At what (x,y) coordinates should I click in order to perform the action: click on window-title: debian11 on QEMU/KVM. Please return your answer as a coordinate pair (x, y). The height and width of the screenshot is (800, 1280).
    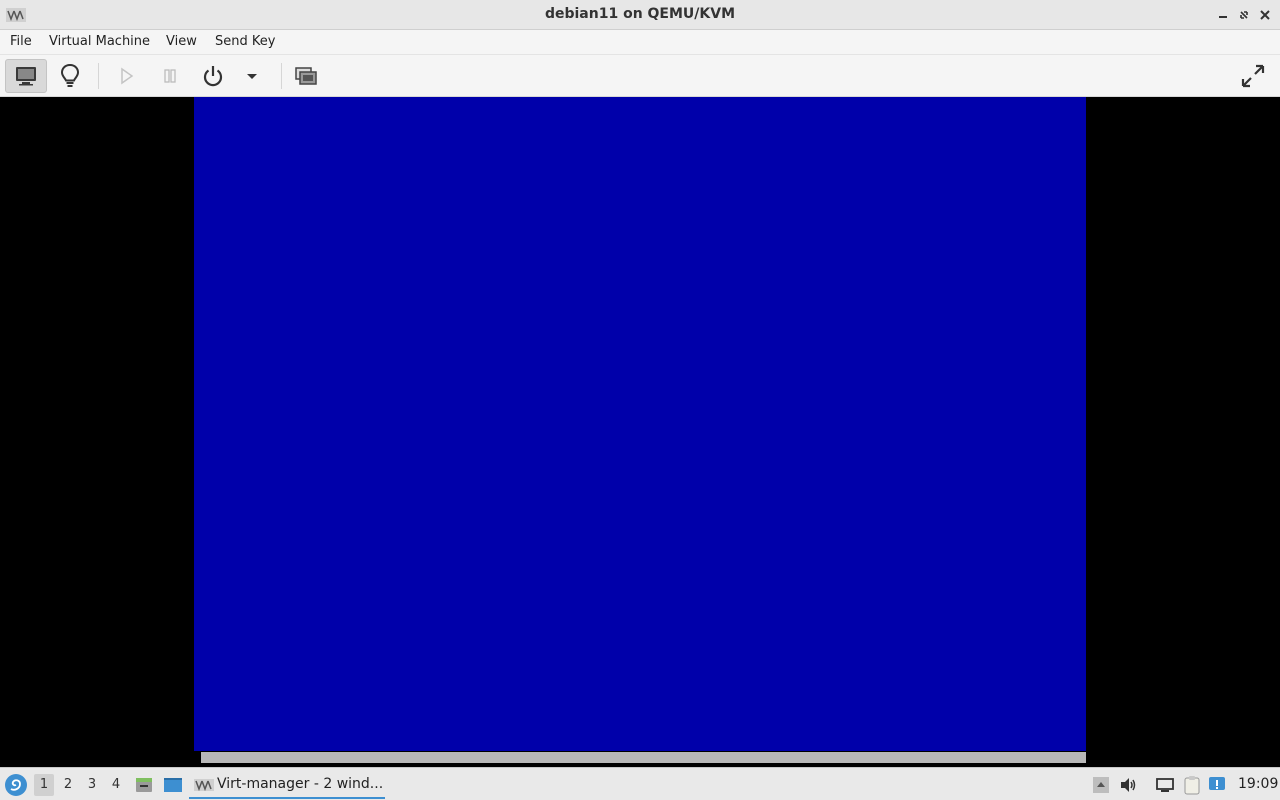
    Looking at the image, I should click on (640, 14).